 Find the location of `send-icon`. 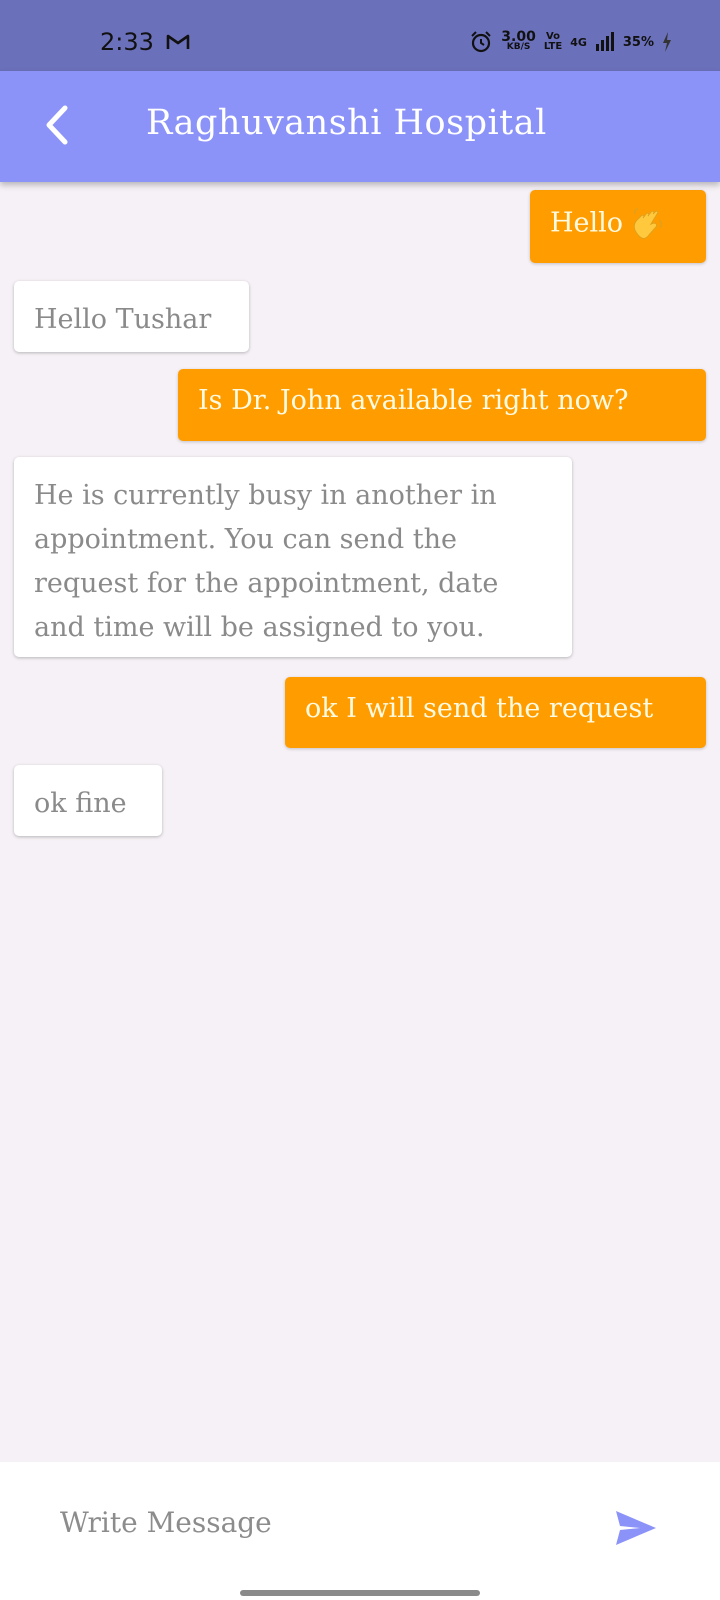

send-icon is located at coordinates (636, 1528).